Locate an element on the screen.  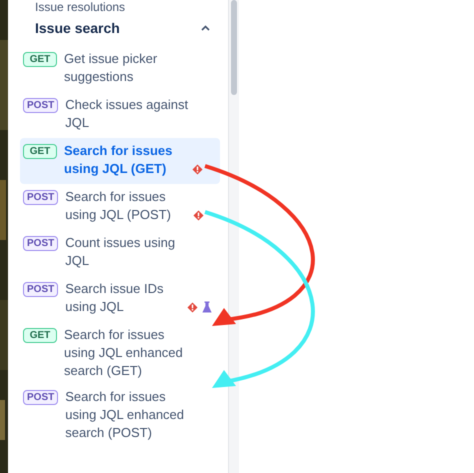
nav-item: POST Count issues using JQL is located at coordinates (120, 253).